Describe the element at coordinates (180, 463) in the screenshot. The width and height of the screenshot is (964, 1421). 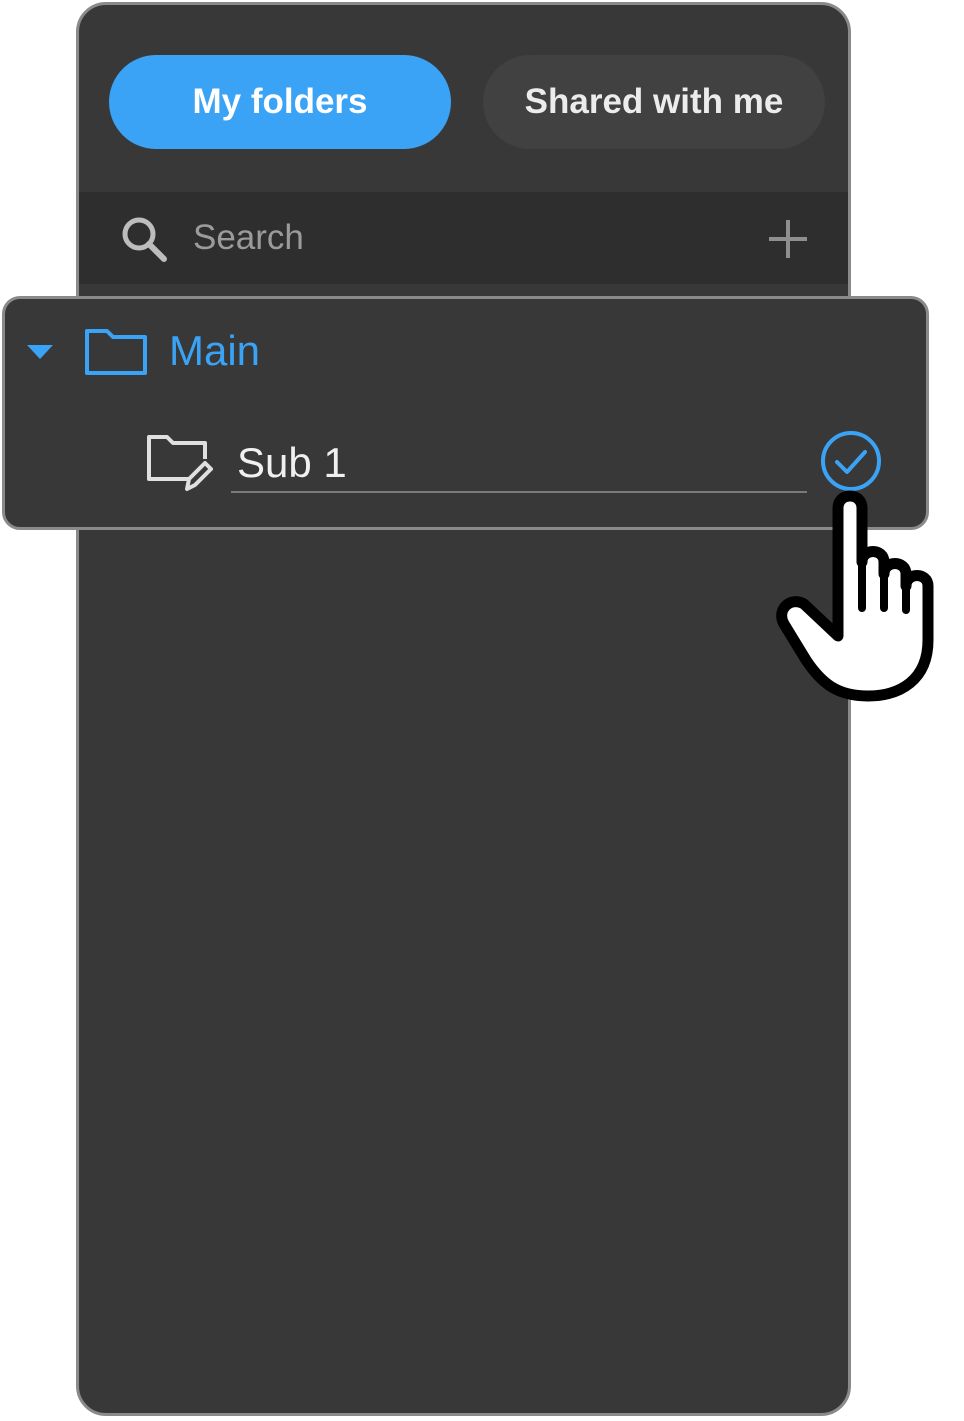
I see `folder-edit-icon` at that location.